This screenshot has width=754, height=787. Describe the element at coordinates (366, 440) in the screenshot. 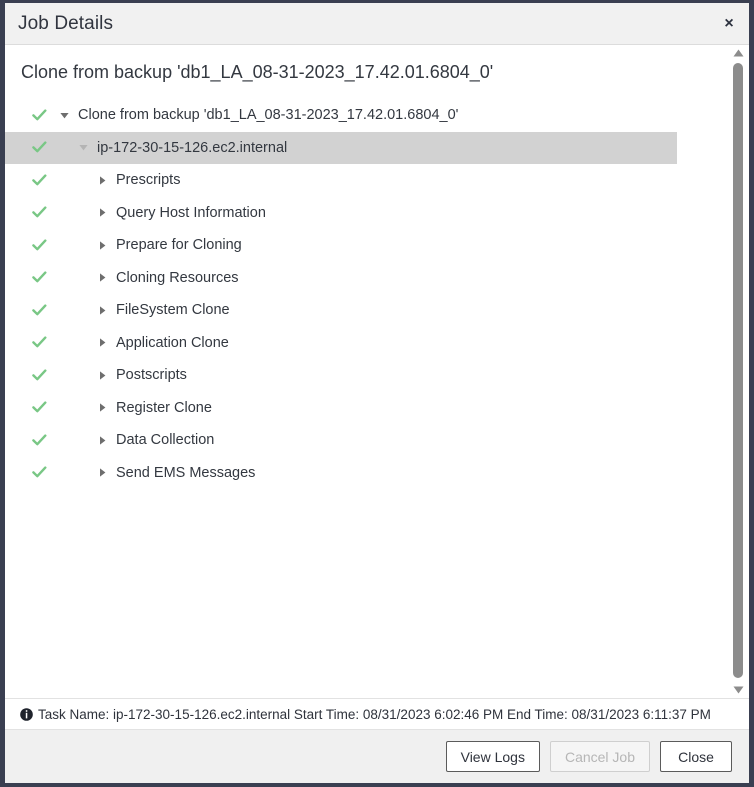

I see `tree-row: Data Collection` at that location.